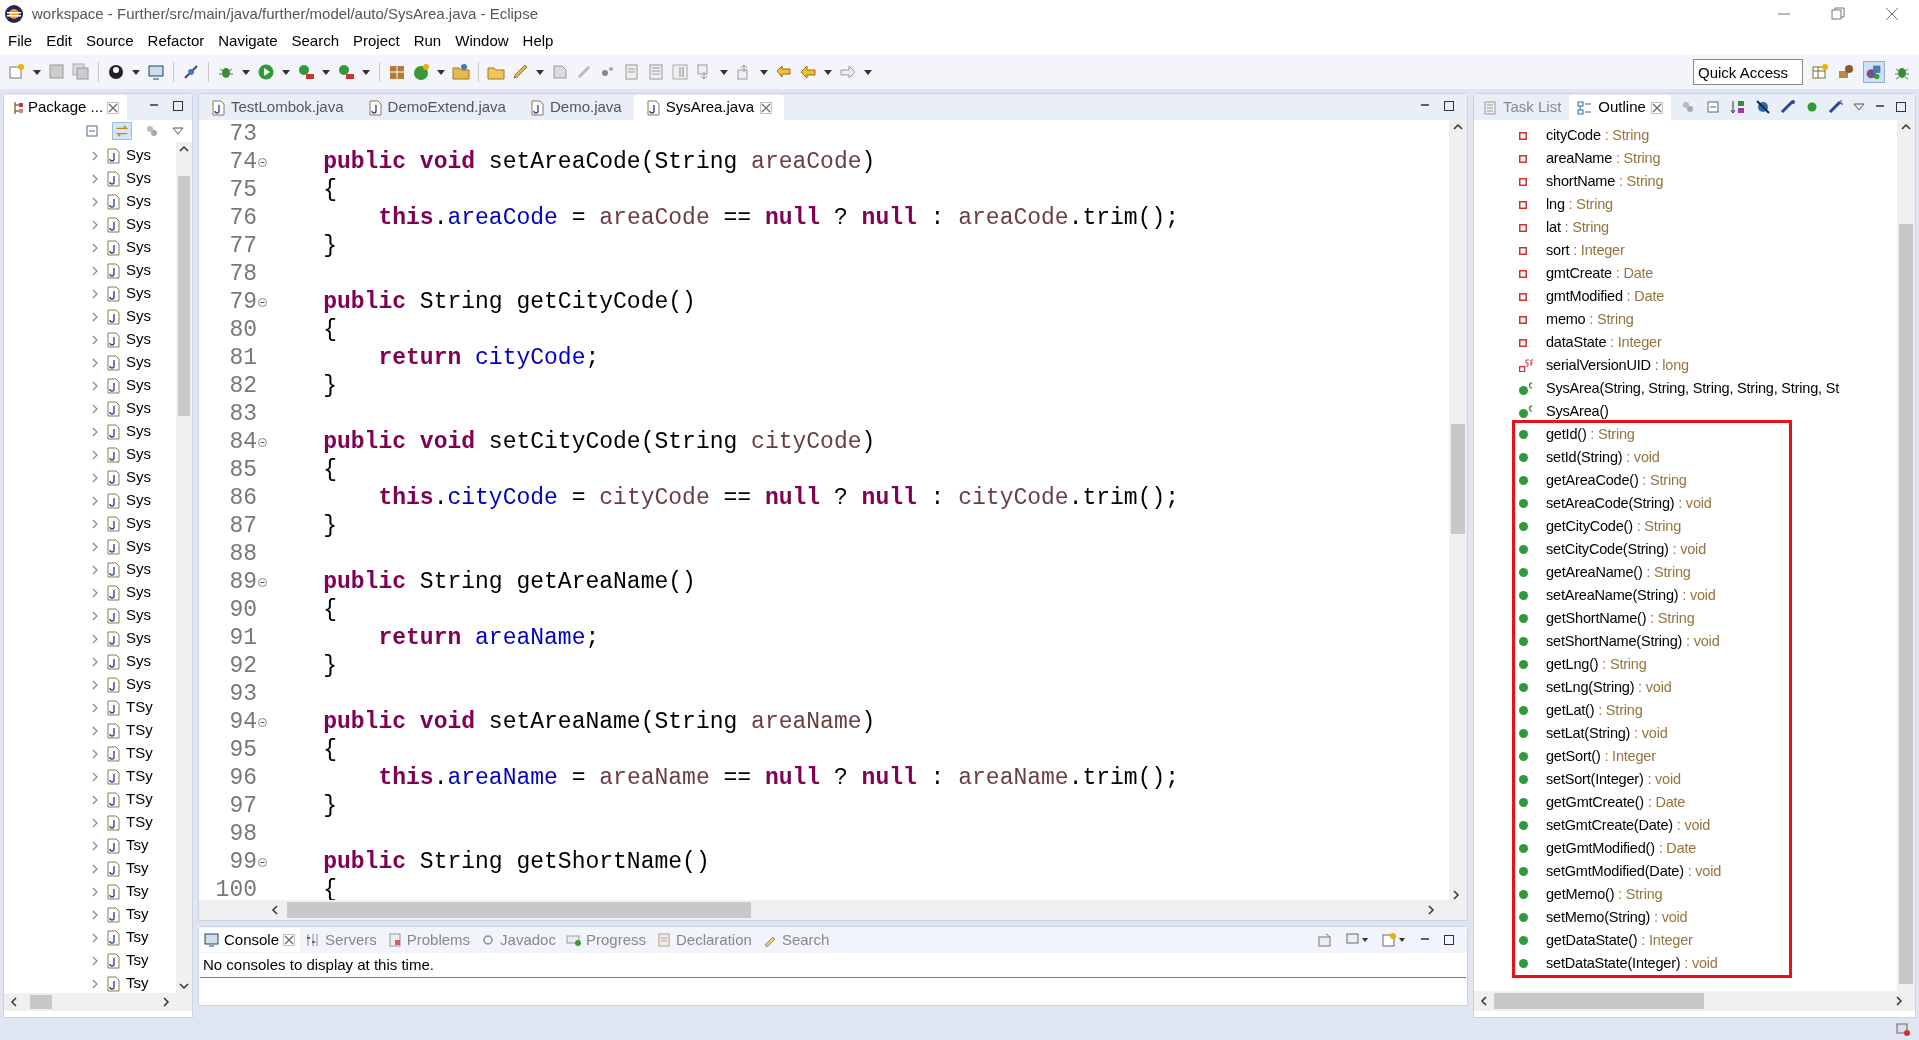  Describe the element at coordinates (482, 41) in the screenshot. I see `menu-item: Window` at that location.